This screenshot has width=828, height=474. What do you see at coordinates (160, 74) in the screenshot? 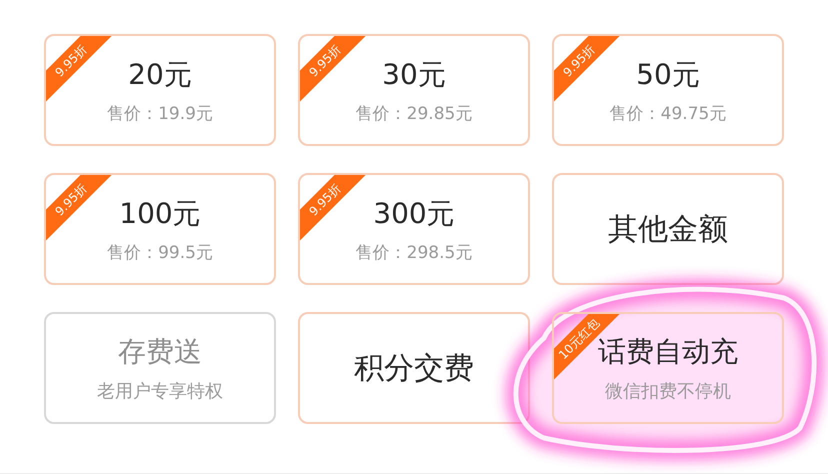
I see `option-title: 20元` at bounding box center [160, 74].